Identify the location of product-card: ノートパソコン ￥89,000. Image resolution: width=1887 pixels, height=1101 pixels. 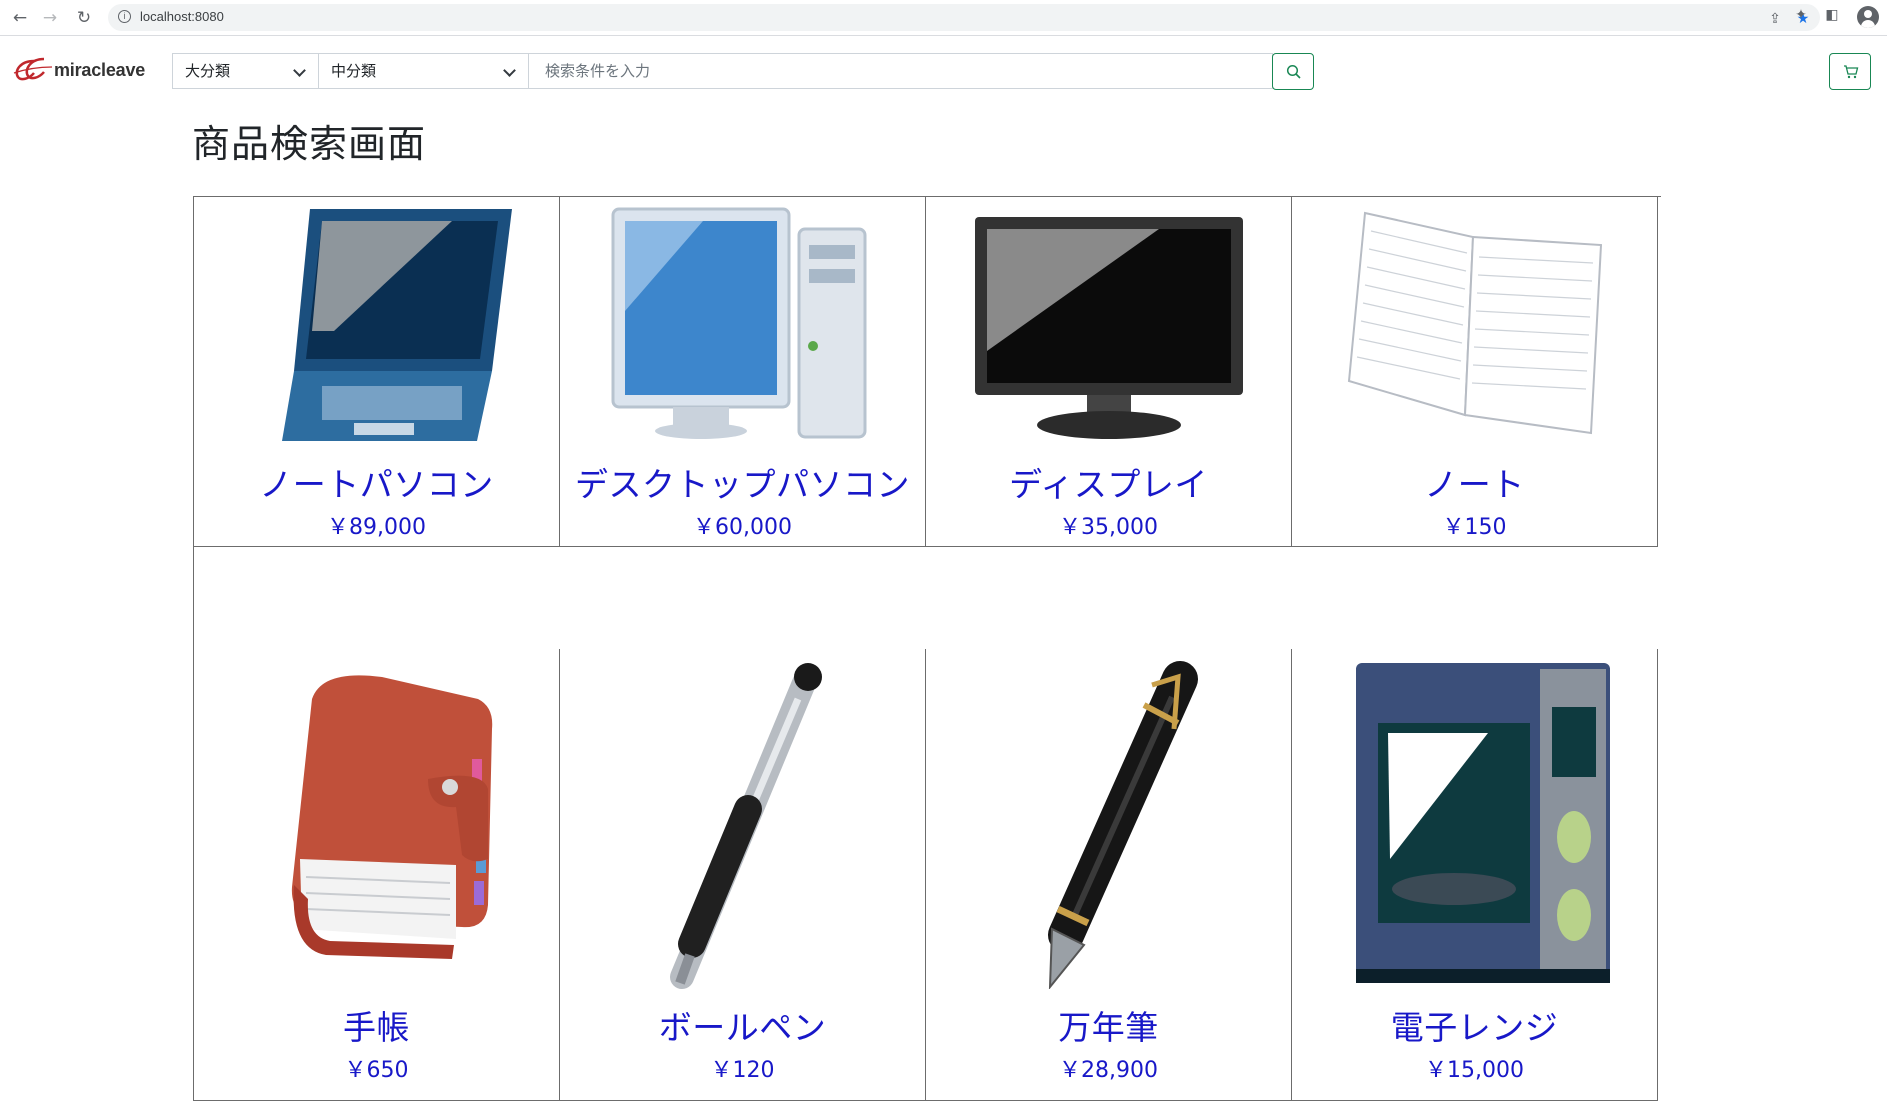
(377, 372).